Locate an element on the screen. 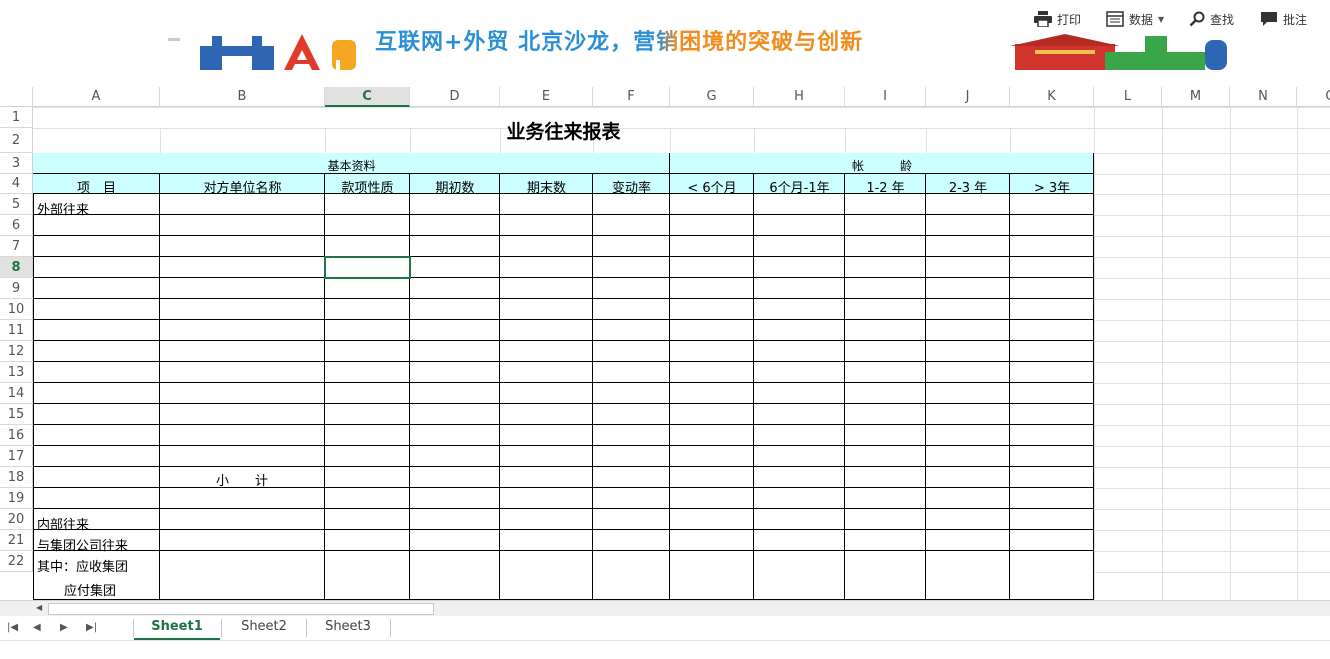 The width and height of the screenshot is (1330, 659). cell-g20 is located at coordinates (712, 519).